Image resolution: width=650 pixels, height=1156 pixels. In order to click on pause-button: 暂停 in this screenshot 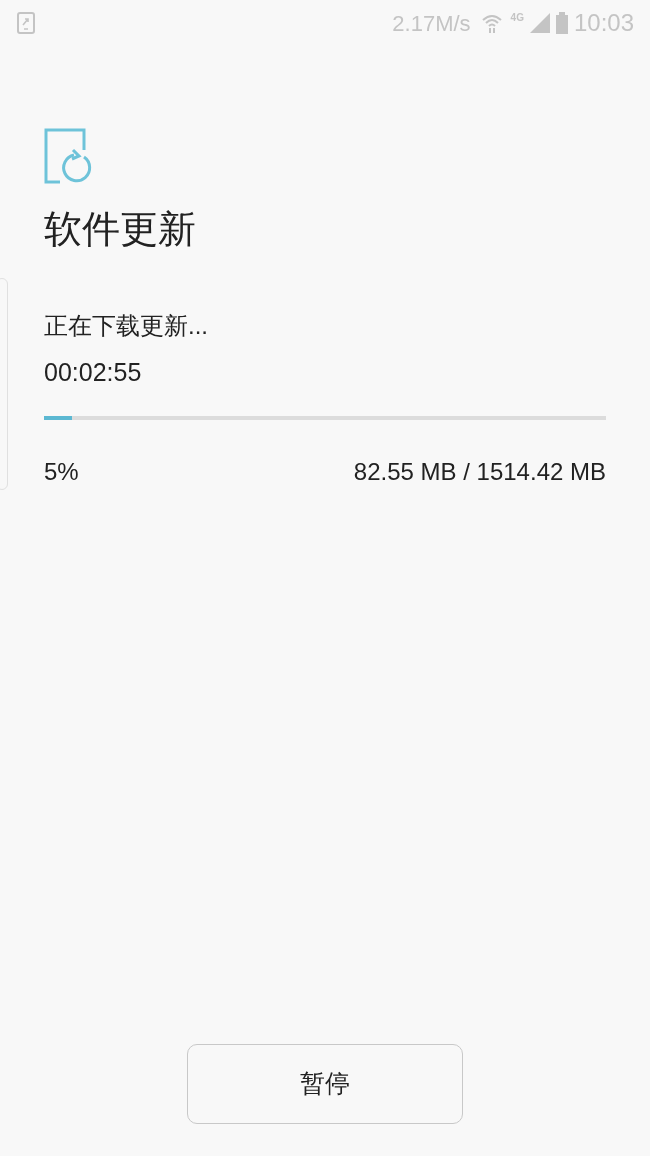, I will do `click(325, 1084)`.